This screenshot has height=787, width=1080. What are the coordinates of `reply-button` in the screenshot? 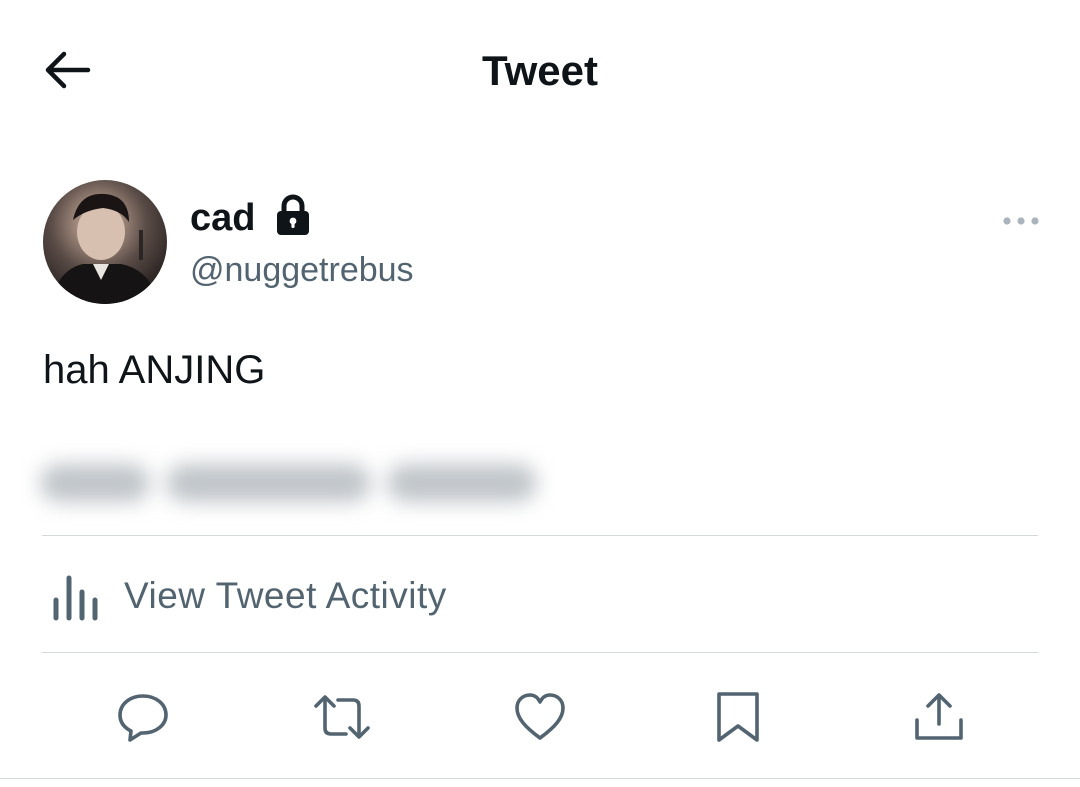 It's located at (143, 717).